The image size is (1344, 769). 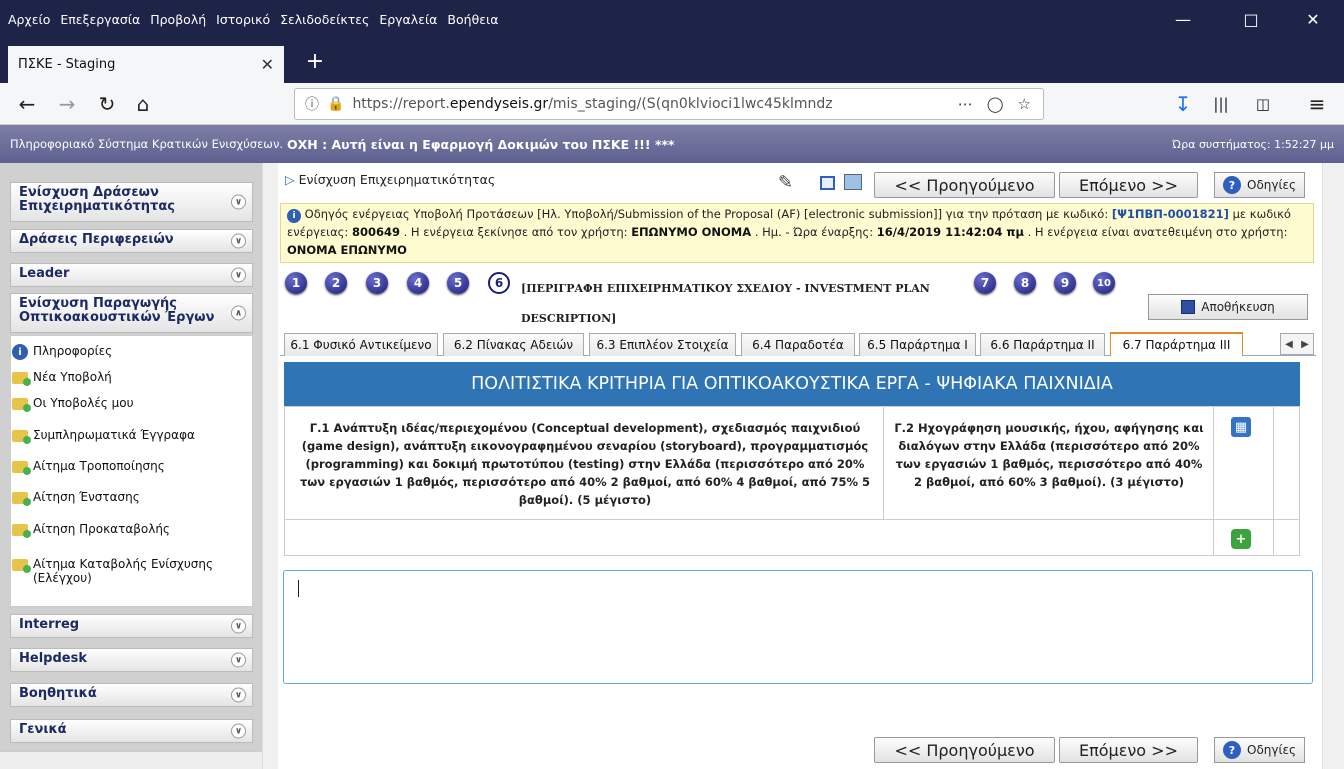 What do you see at coordinates (131, 695) in the screenshot?
I see `sidebar-section-auxiliary: Βοηθητικά ∨` at bounding box center [131, 695].